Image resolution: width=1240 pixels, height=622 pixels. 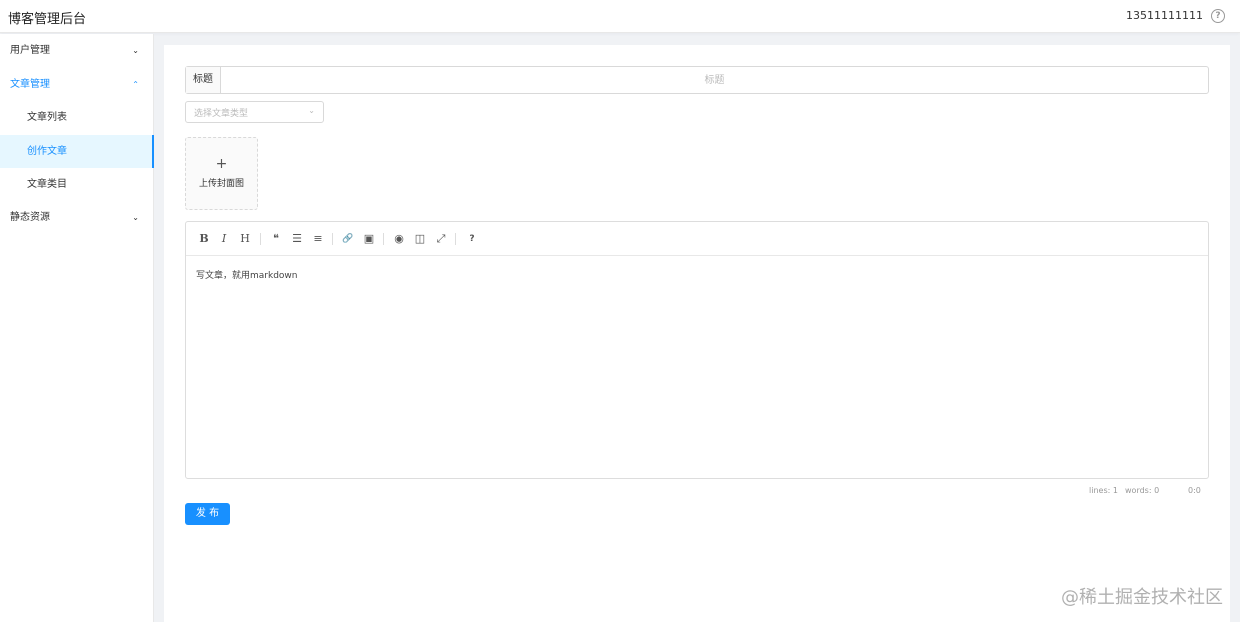 What do you see at coordinates (221, 173) in the screenshot?
I see `cover-upload: + 上传封面图` at bounding box center [221, 173].